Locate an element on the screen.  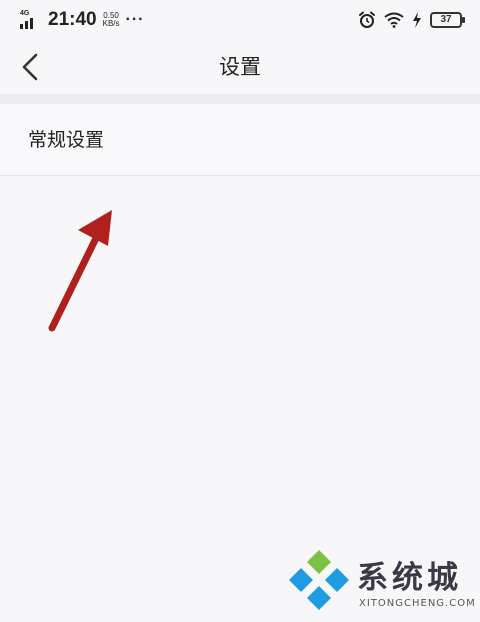
battery-level: 37 is located at coordinates (446, 19).